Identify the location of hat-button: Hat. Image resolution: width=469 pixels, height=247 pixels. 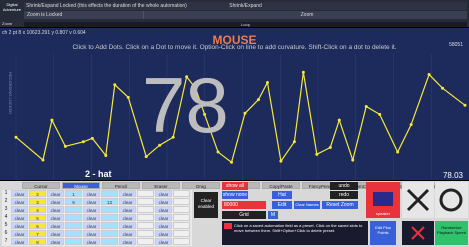
(282, 195).